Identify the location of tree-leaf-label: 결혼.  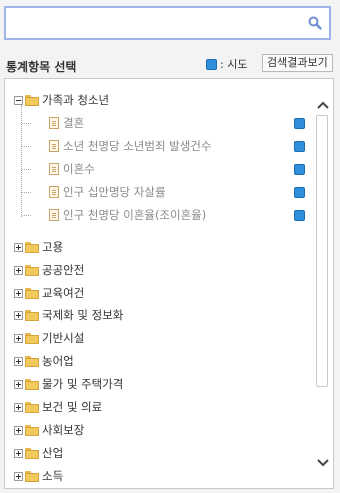
(74, 123).